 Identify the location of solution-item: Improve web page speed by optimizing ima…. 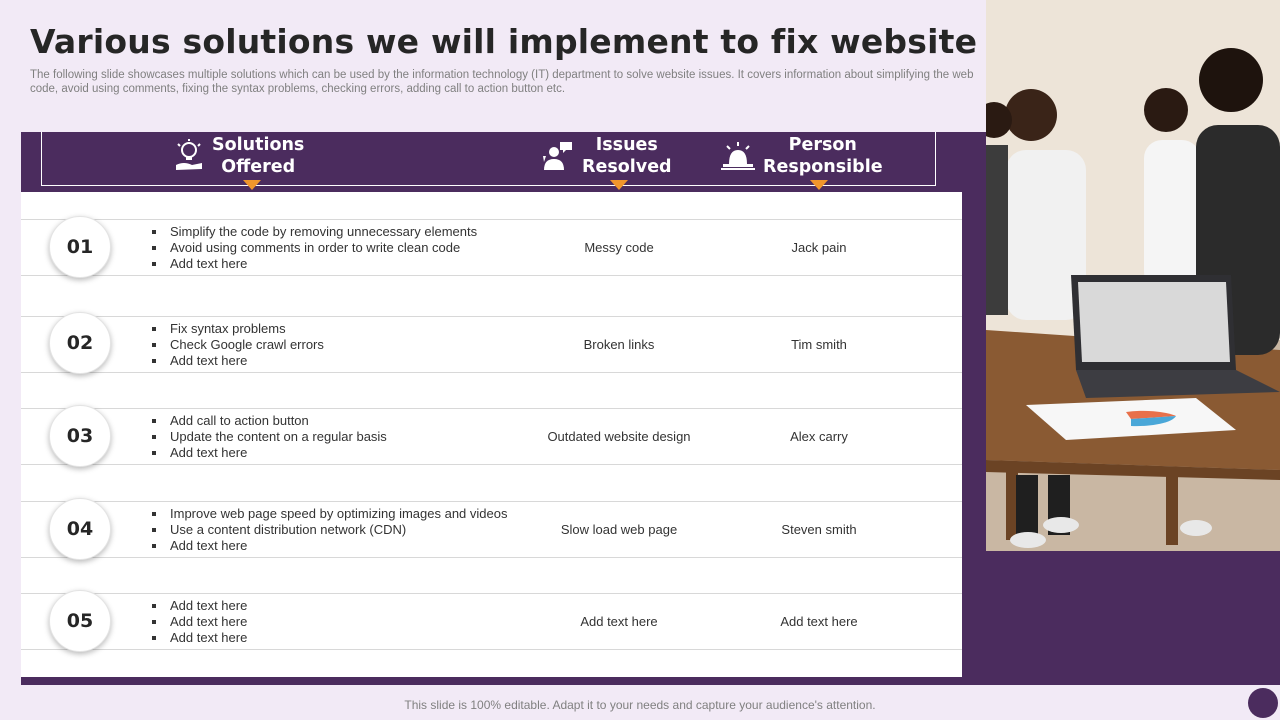
(342, 514).